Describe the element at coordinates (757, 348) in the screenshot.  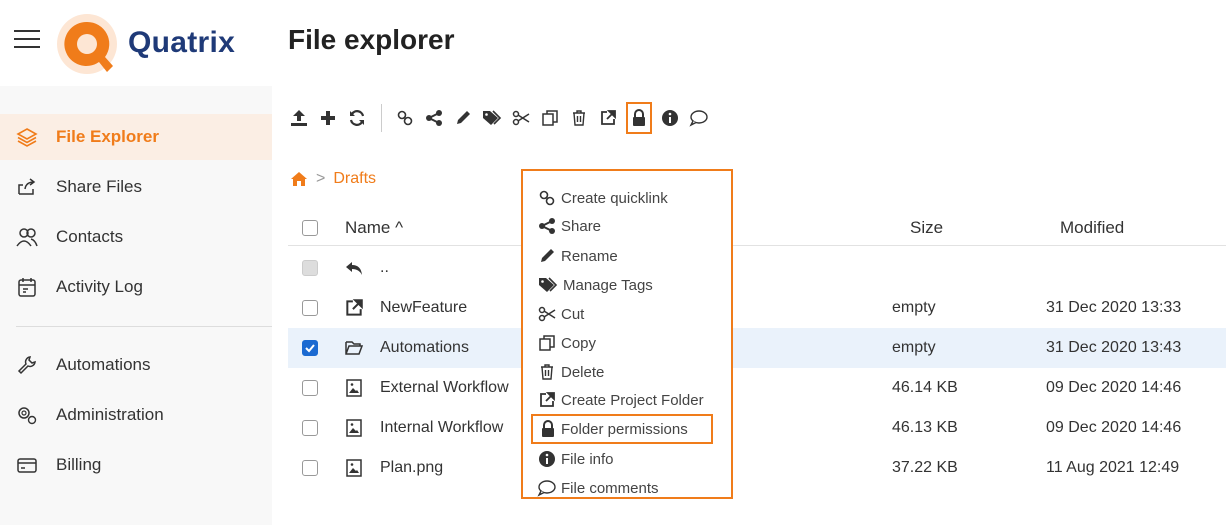
I see `table-row: Automations empty 31 Dec 2020 13:43` at that location.